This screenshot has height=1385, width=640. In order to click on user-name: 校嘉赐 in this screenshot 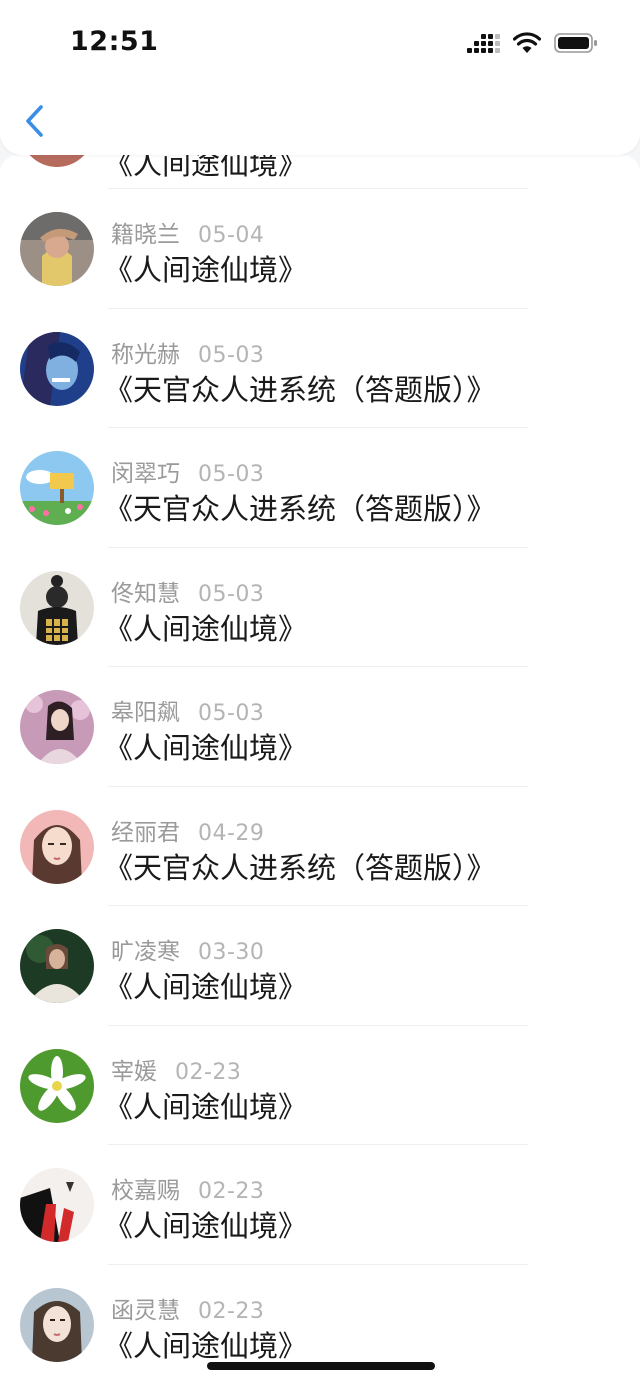, I will do `click(145, 1191)`.